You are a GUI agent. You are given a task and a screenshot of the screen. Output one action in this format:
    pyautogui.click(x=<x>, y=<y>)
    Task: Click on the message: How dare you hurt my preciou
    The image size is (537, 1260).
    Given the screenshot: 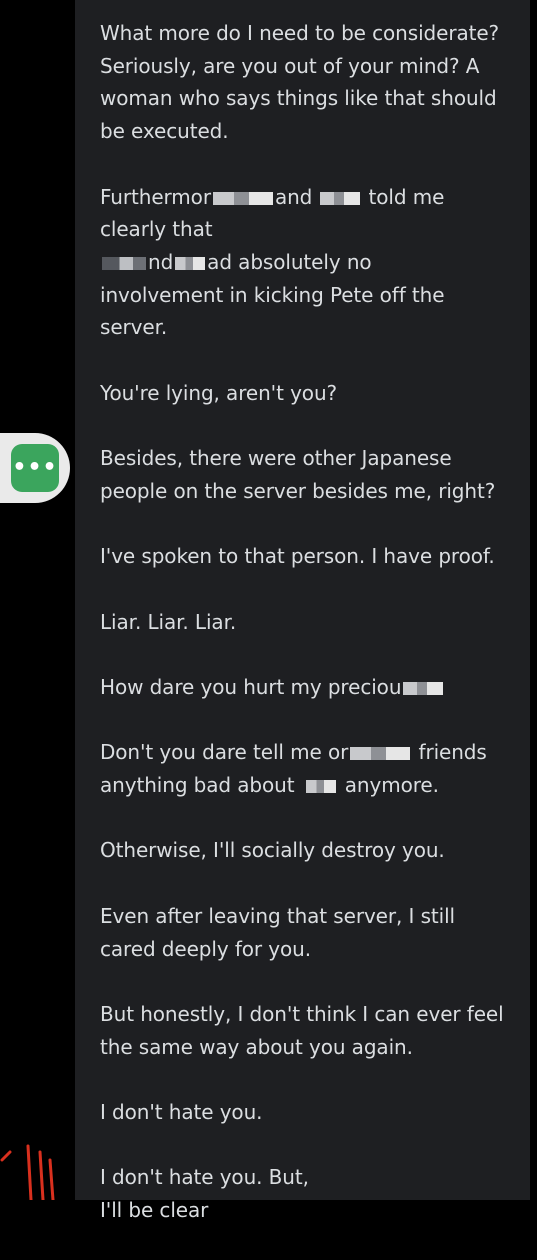 What is the action you would take?
    pyautogui.click(x=310, y=687)
    